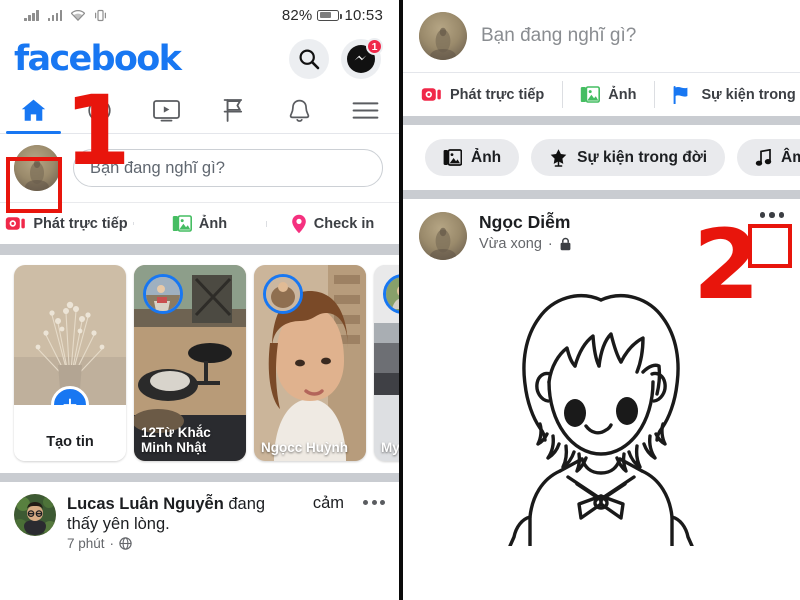 The height and width of the screenshot is (600, 800). I want to click on post-meta: Ngọc Diễm Vừa xong ·, so click(613, 232).